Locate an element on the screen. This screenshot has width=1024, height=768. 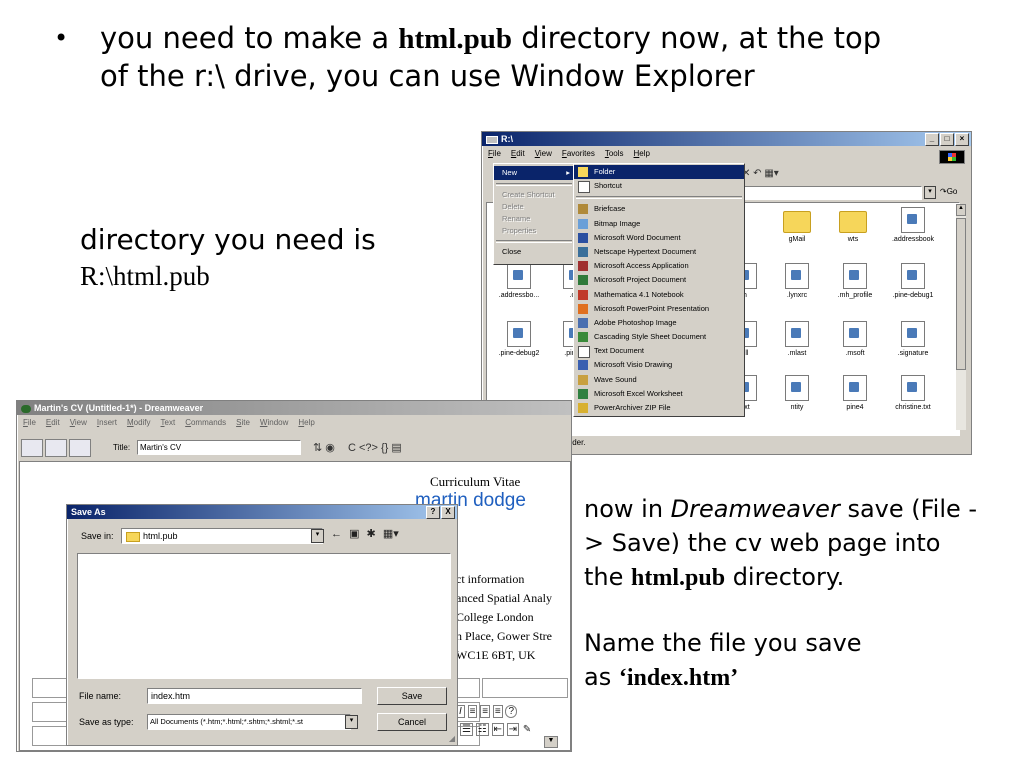
edit-icon: ✎ is located at coordinates (527, 729).